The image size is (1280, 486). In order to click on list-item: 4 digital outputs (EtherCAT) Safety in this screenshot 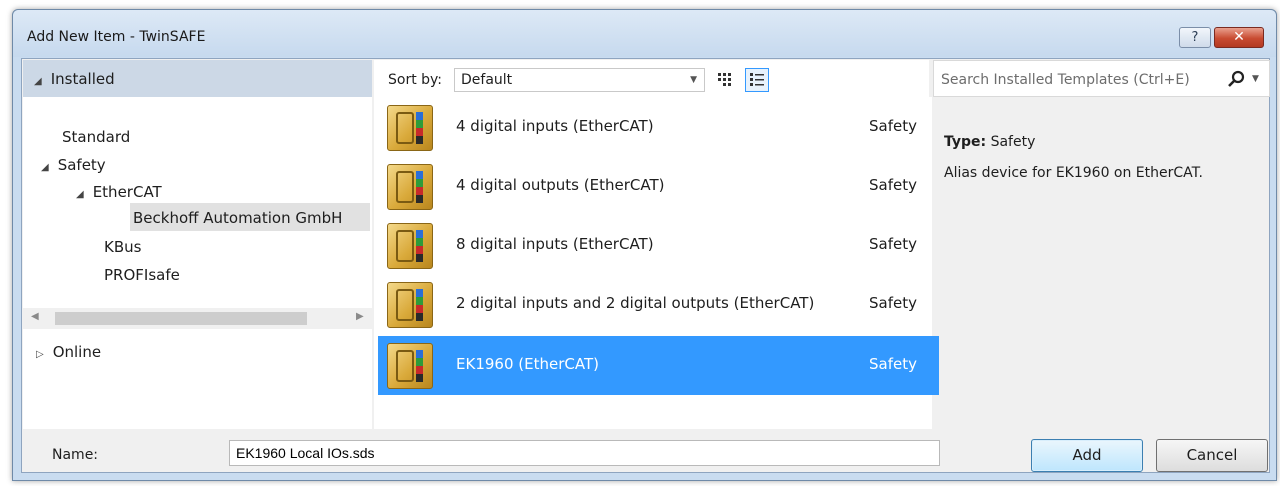, I will do `click(658, 186)`.